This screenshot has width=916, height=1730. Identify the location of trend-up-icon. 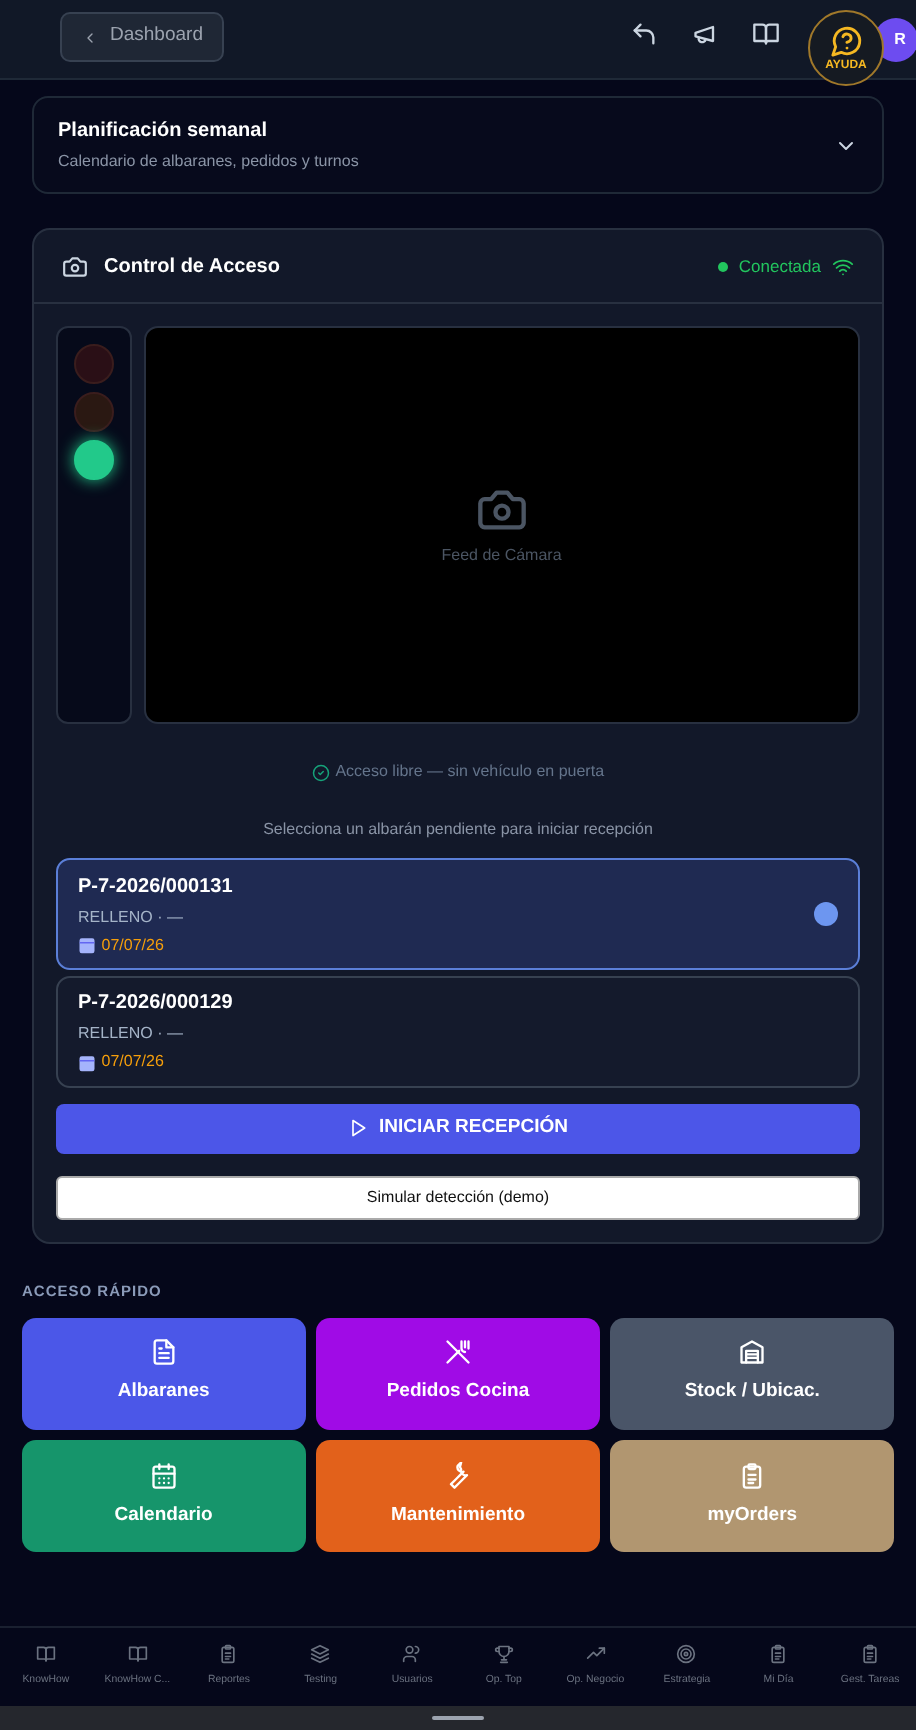
(595, 1654).